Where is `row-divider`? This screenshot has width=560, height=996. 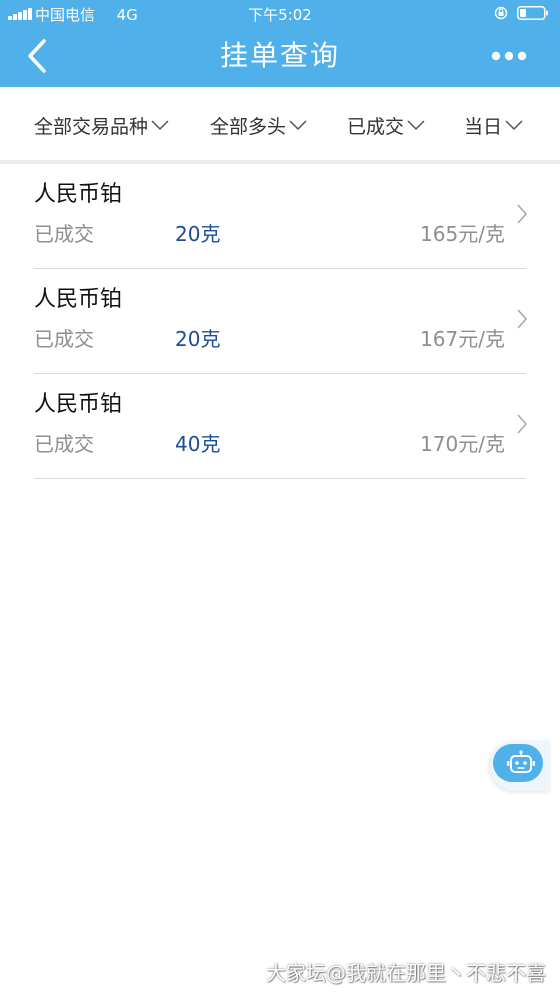 row-divider is located at coordinates (280, 478).